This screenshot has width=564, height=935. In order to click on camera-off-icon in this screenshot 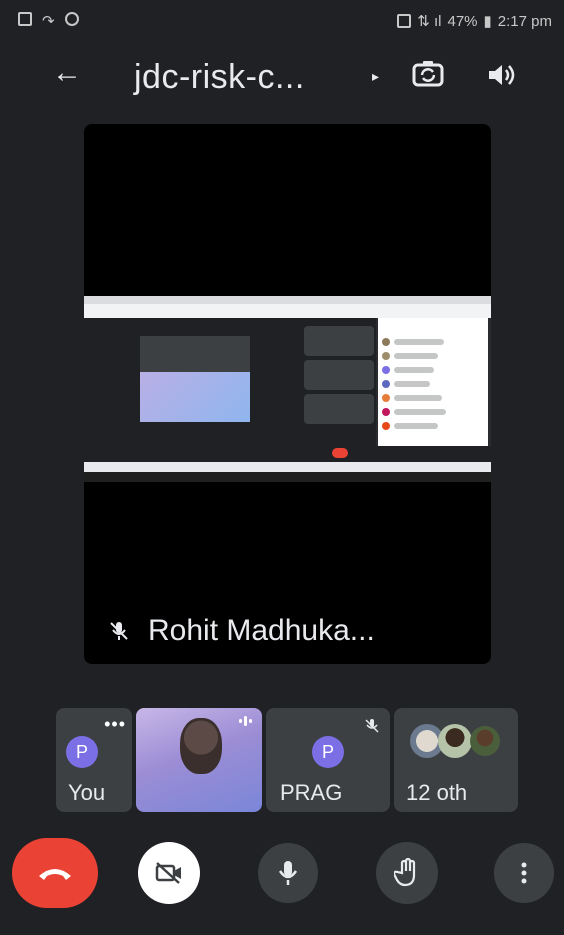, I will do `click(168, 873)`.